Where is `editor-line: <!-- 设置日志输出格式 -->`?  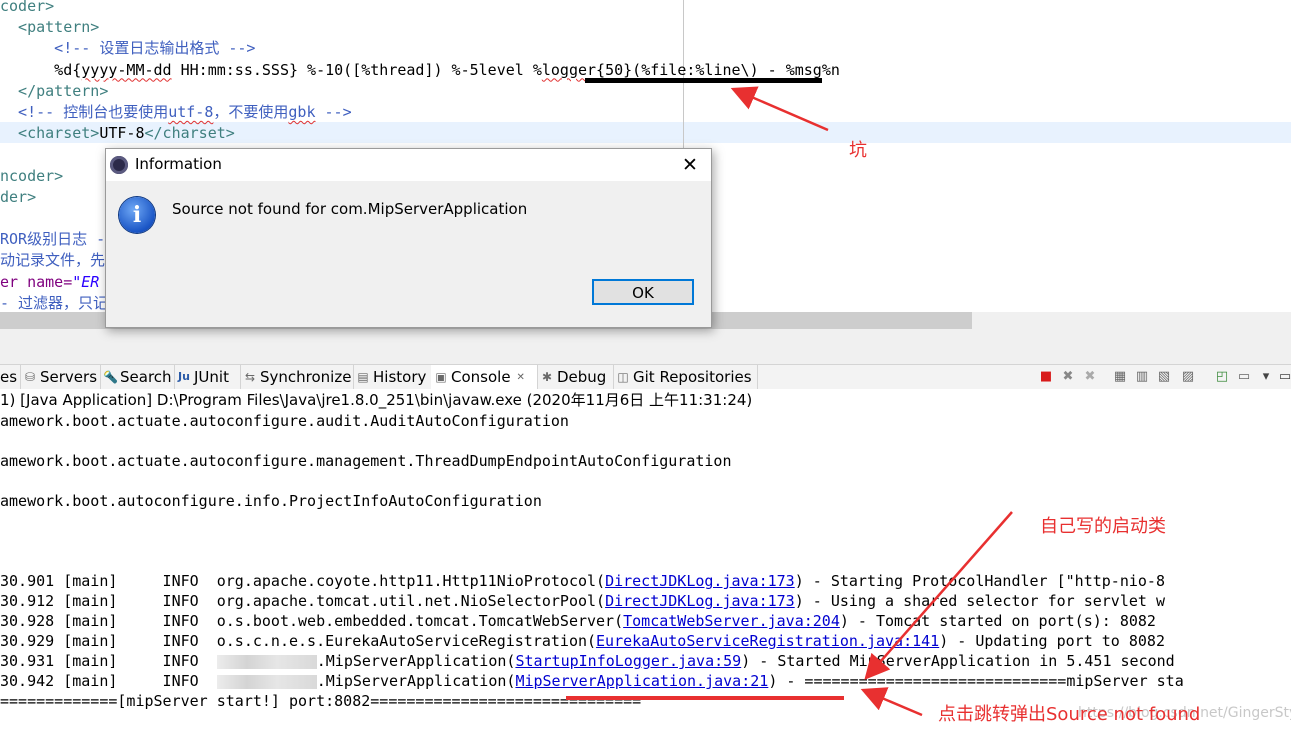 editor-line: <!-- 设置日志输出格式 --> is located at coordinates (127, 48).